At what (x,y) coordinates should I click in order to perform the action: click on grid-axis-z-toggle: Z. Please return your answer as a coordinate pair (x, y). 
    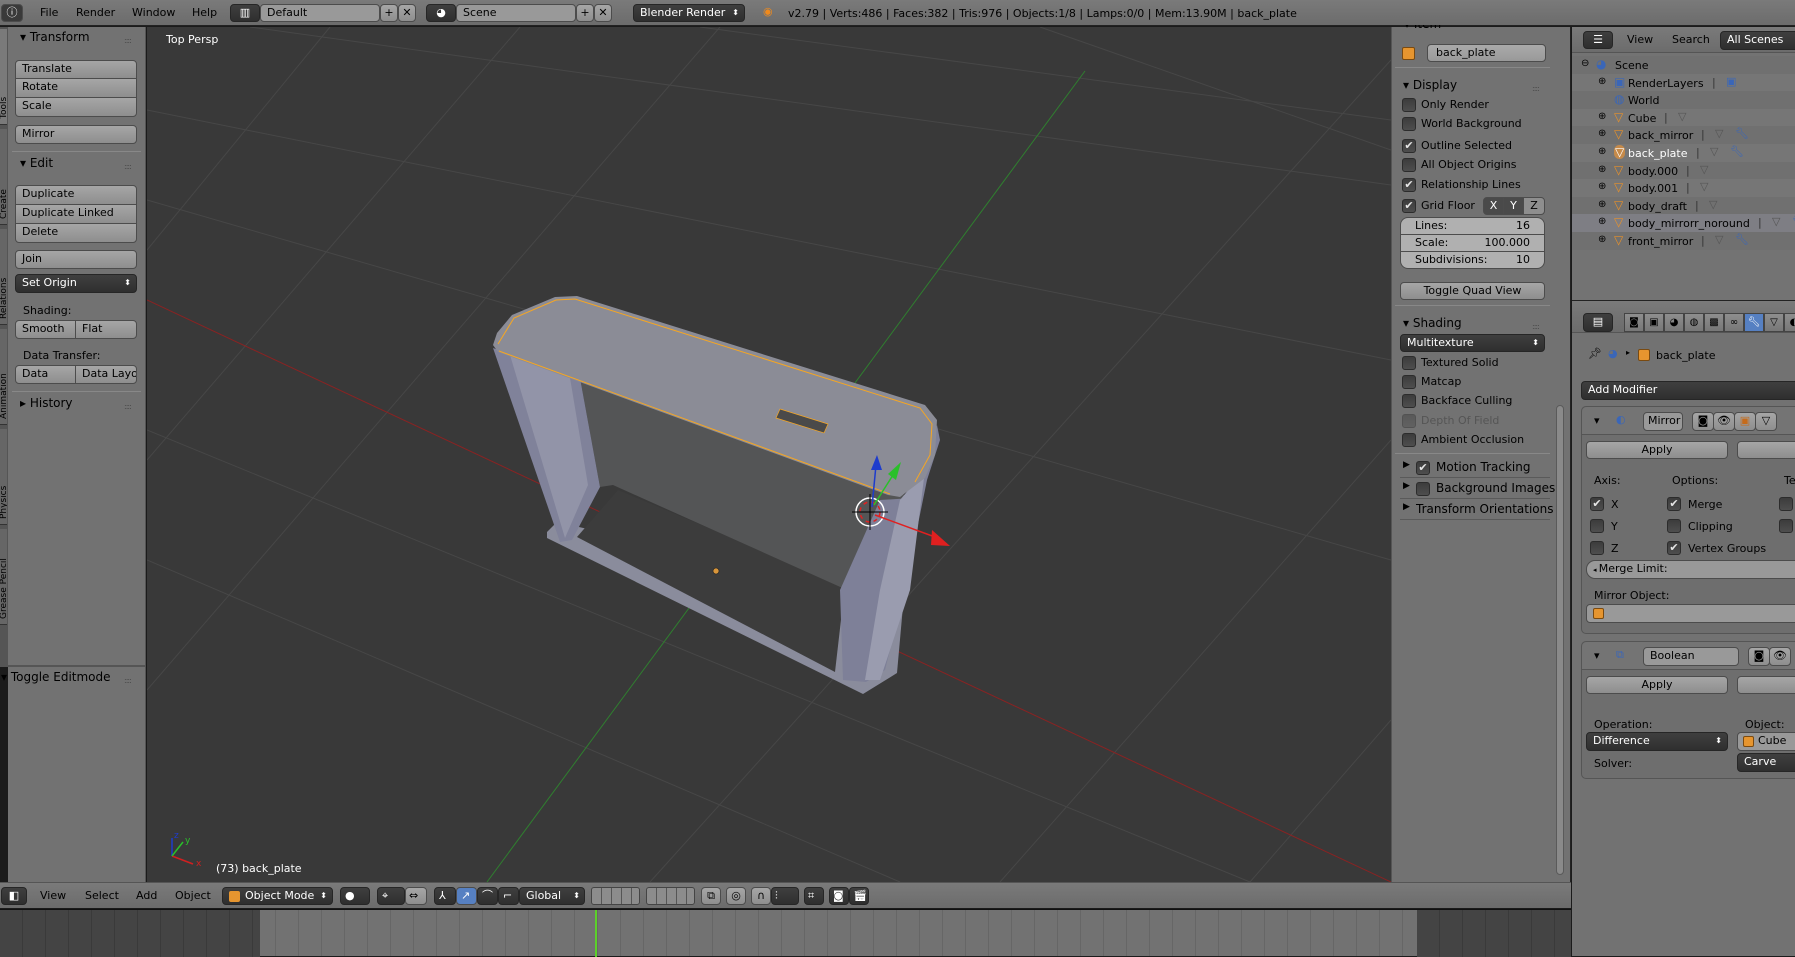
    Looking at the image, I should click on (1534, 206).